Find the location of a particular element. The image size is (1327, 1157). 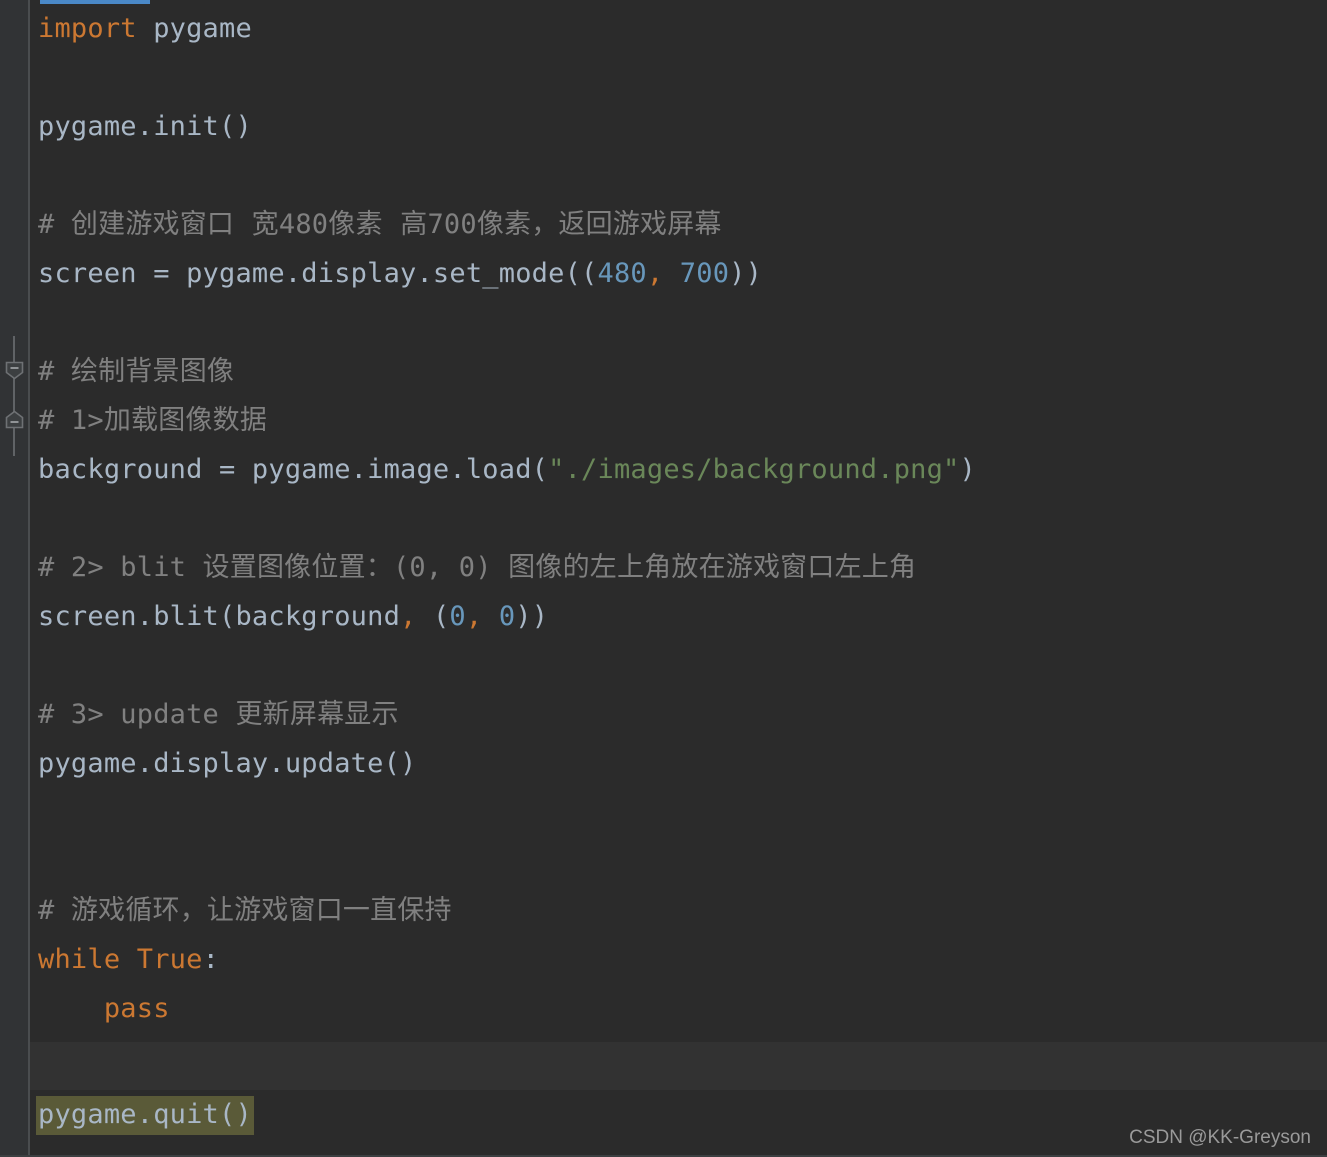

code-line: # 创建游戏窗口 宽480像素 高700像素，返回游戏屏幕 is located at coordinates (380, 224).